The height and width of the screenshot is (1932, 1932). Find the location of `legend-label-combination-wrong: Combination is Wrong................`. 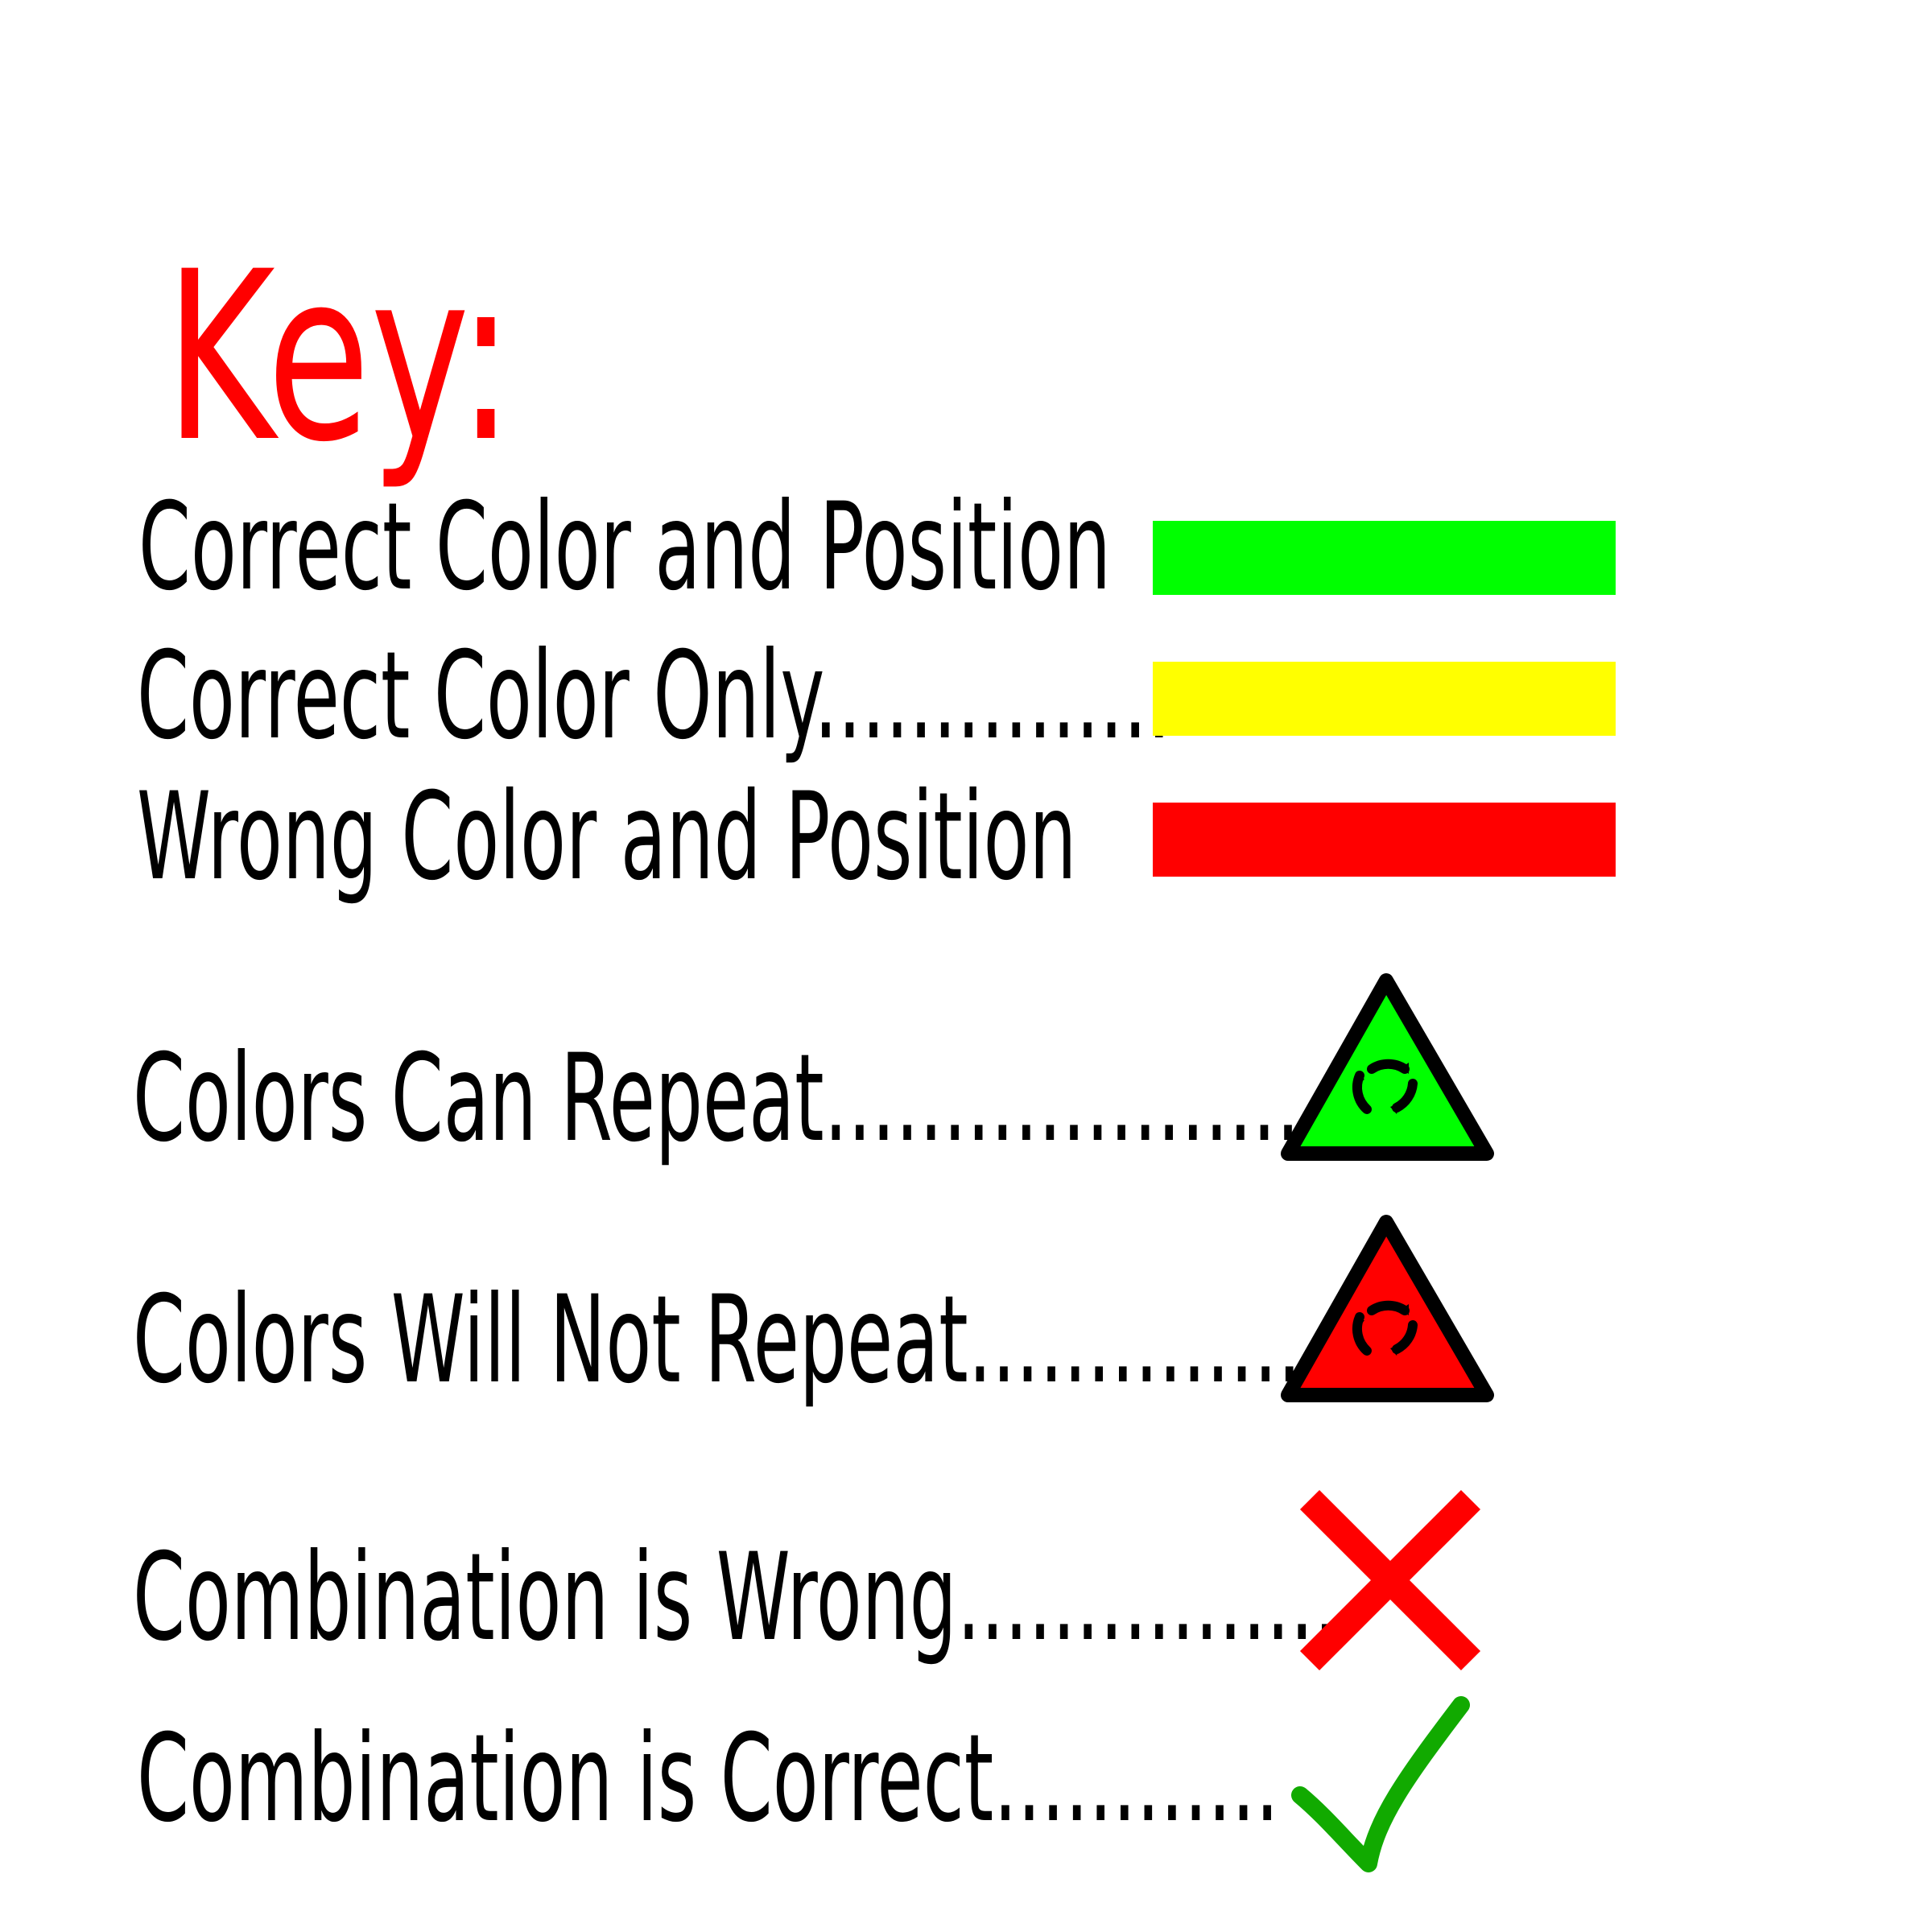

legend-label-combination-wrong: Combination is Wrong................ is located at coordinates (735, 1598).